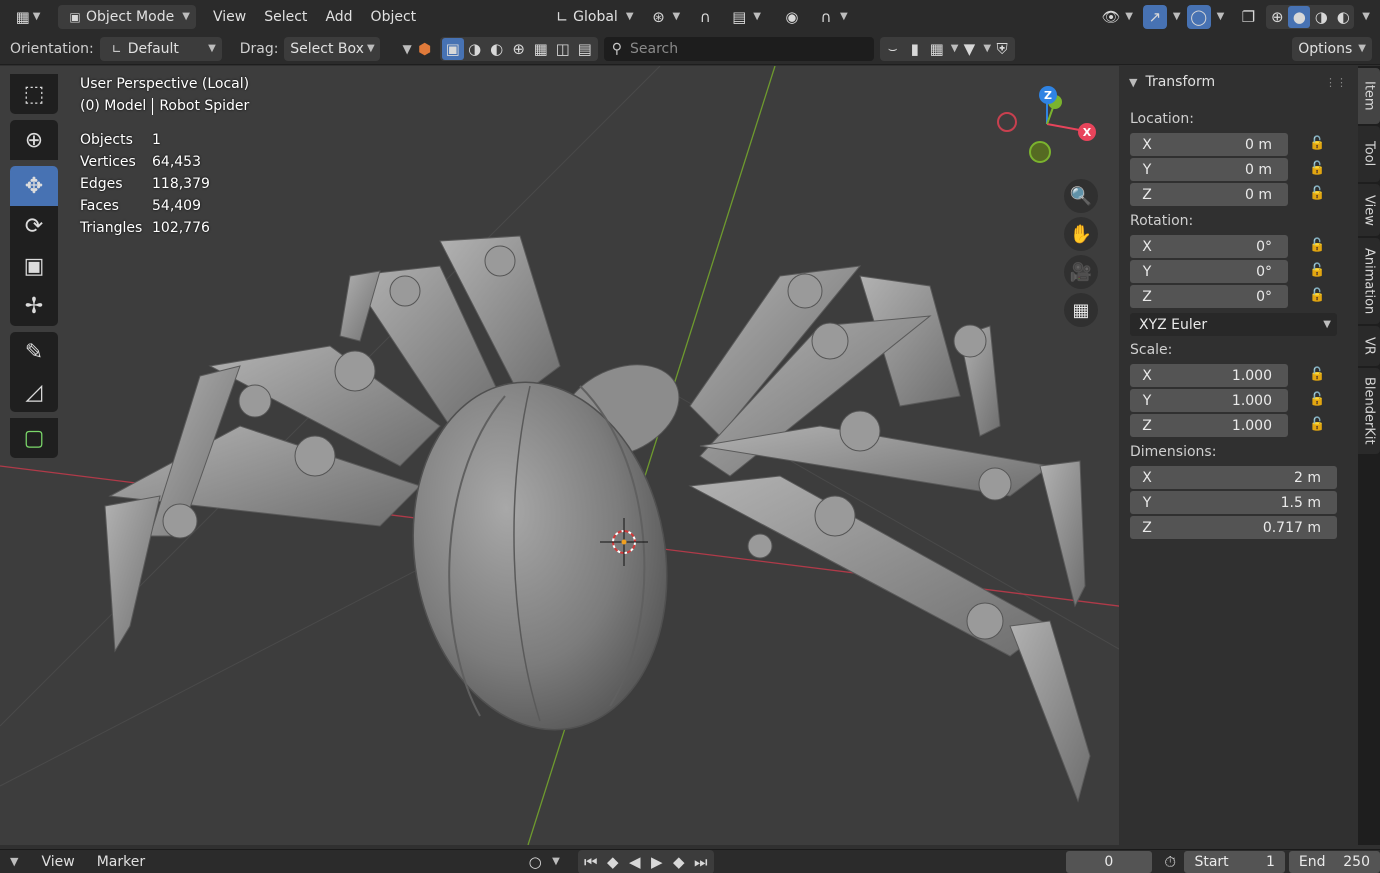 The image size is (1380, 873). What do you see at coordinates (1209, 425) in the screenshot?
I see `scale-z-field: Z 1.000` at bounding box center [1209, 425].